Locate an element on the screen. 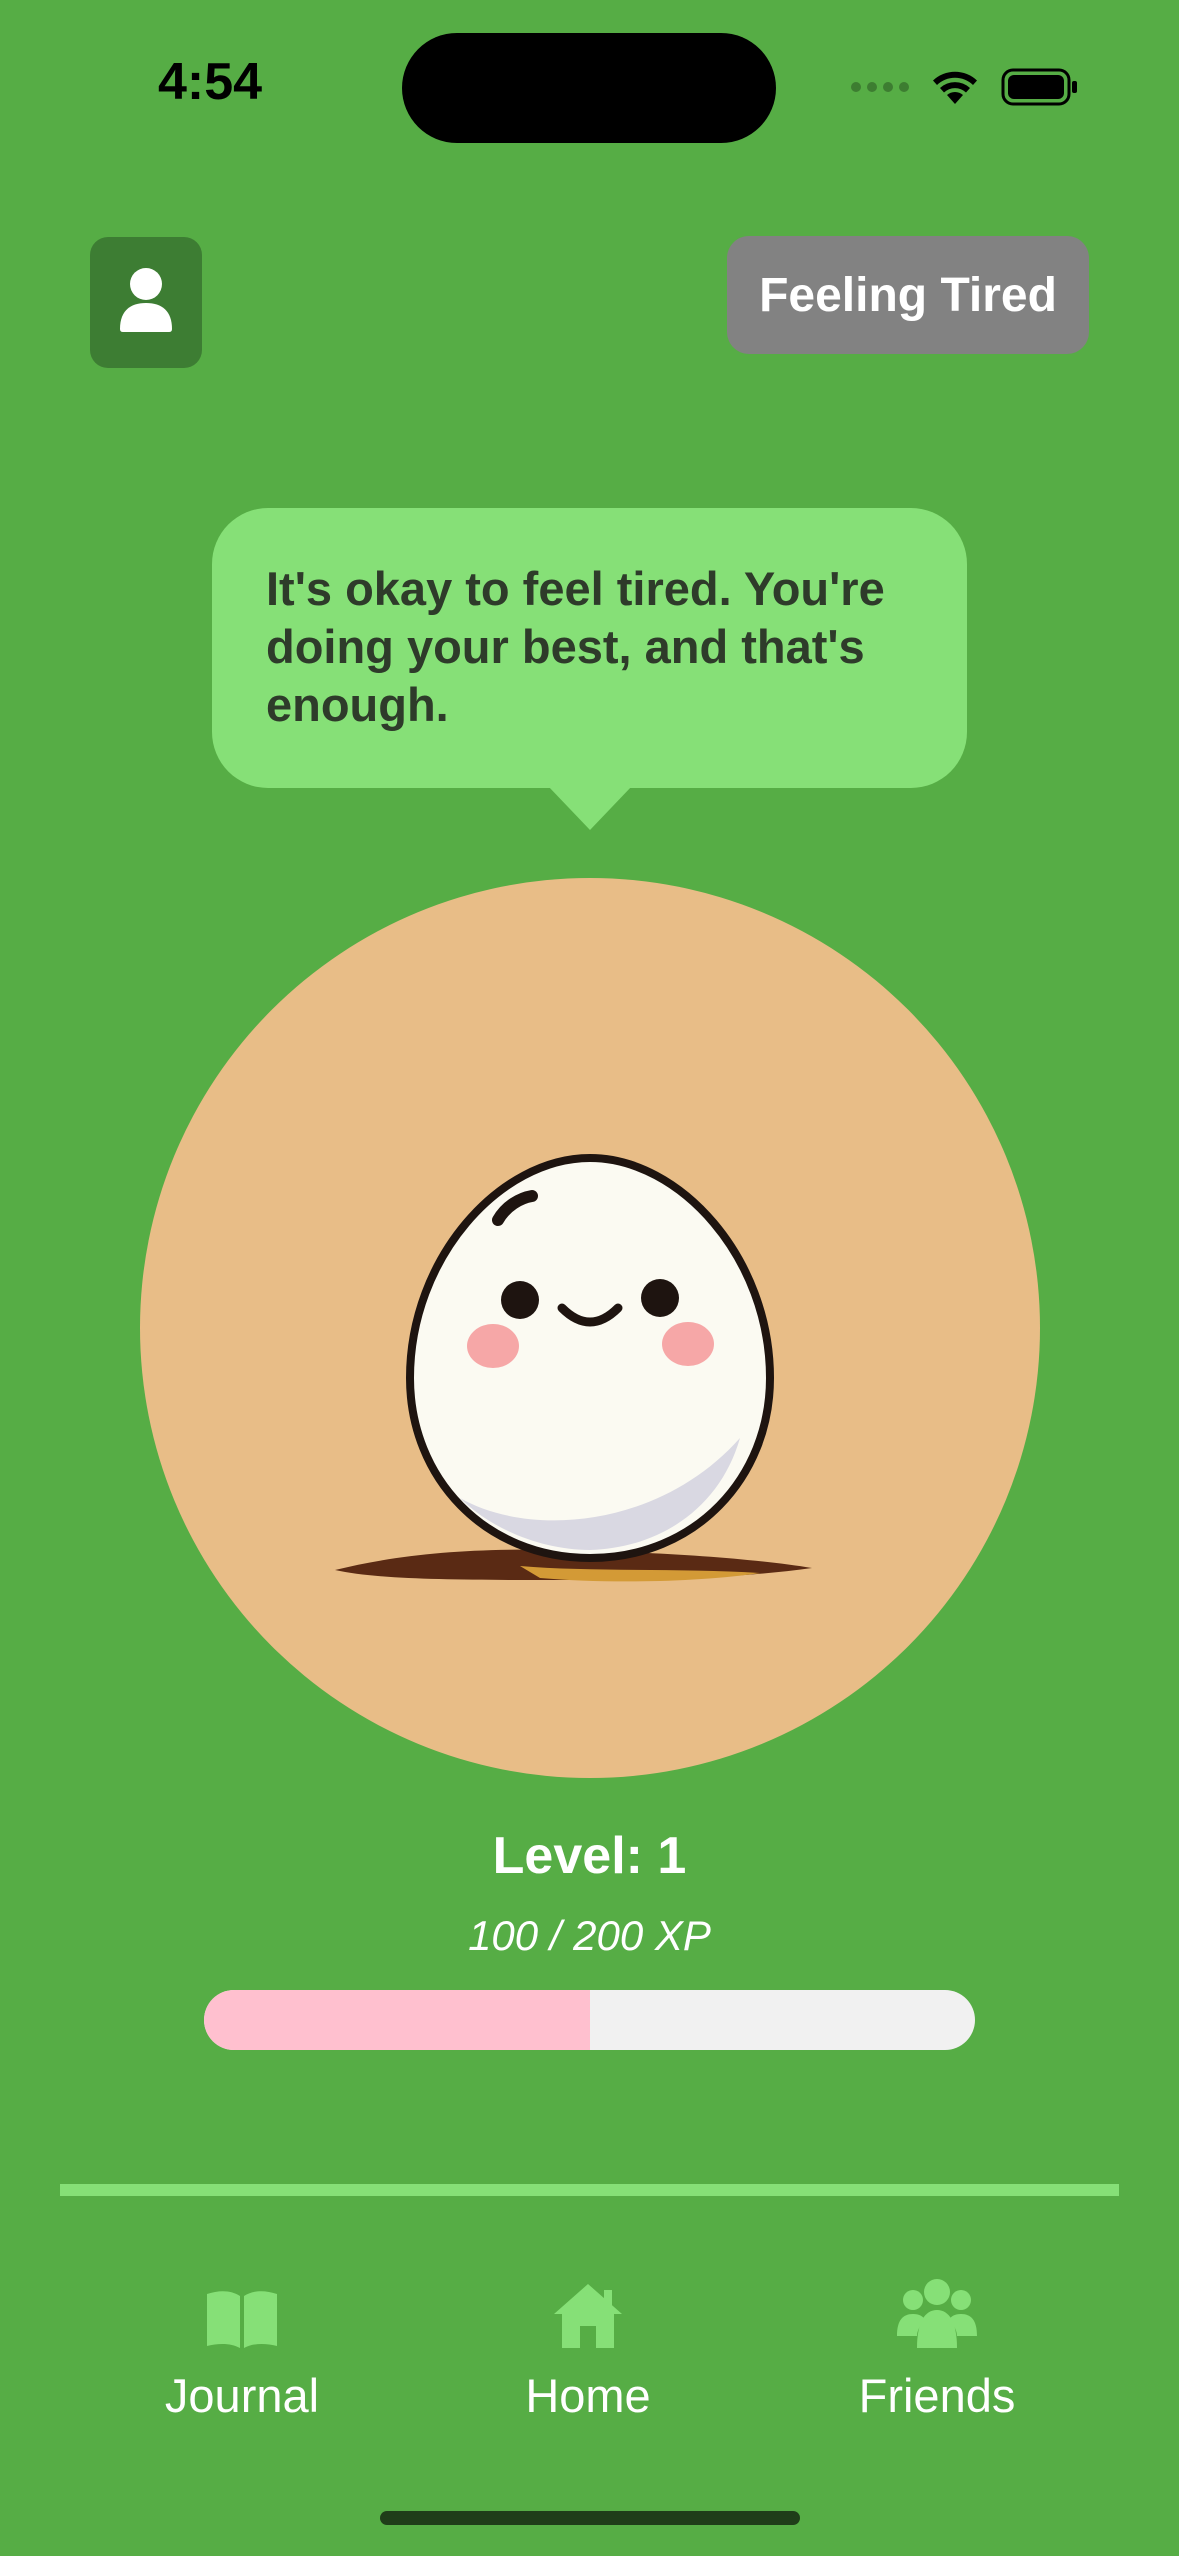 The height and width of the screenshot is (2556, 1179). tab-journal: Journal is located at coordinates (242, 2346).